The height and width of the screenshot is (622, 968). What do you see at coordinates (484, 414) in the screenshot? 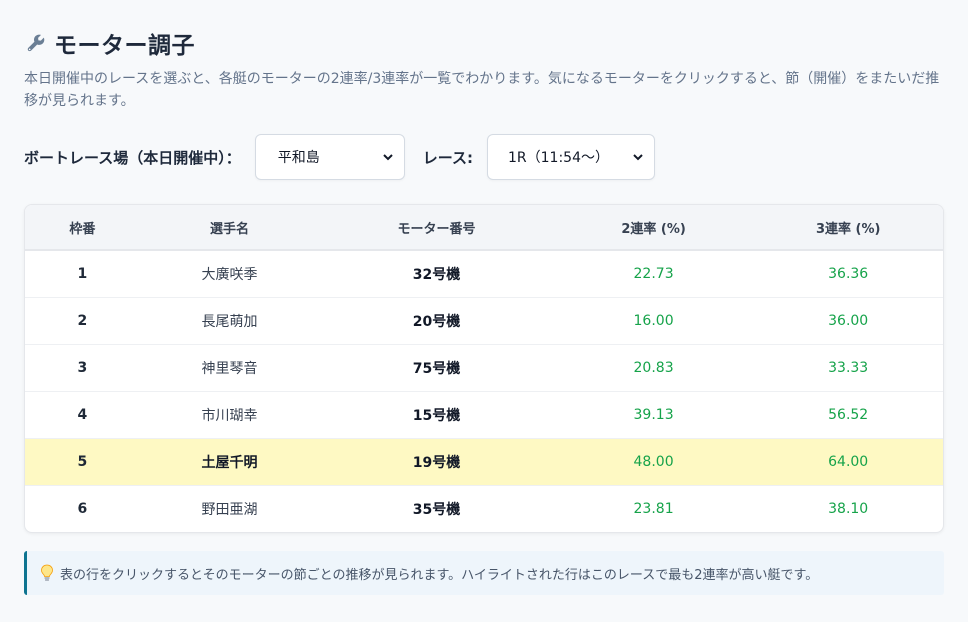
I see `table-row: 4 市川瑚幸 15号機 39.13 56.52` at bounding box center [484, 414].